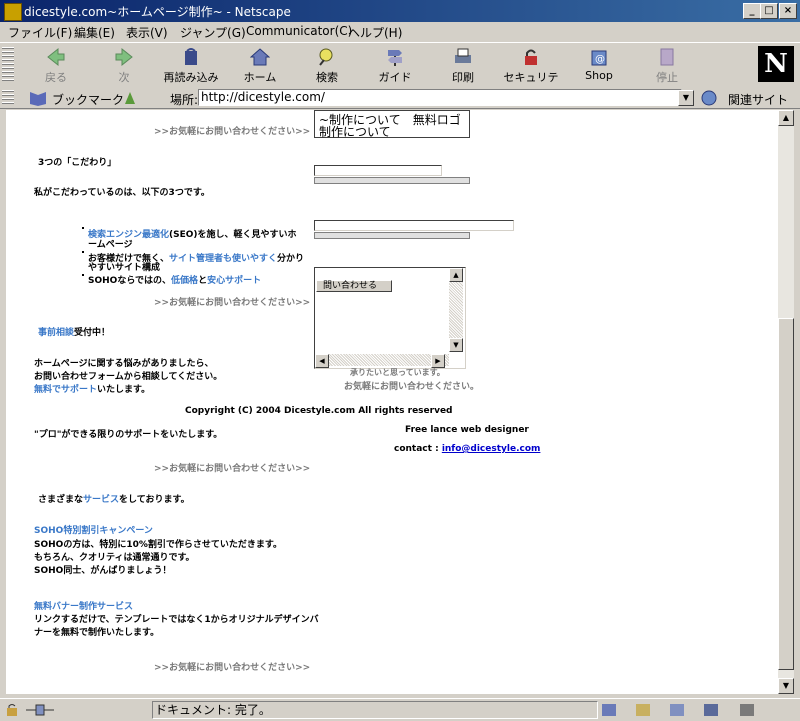 The width and height of the screenshot is (800, 721). Describe the element at coordinates (414, 225) in the screenshot. I see `email-input` at that location.